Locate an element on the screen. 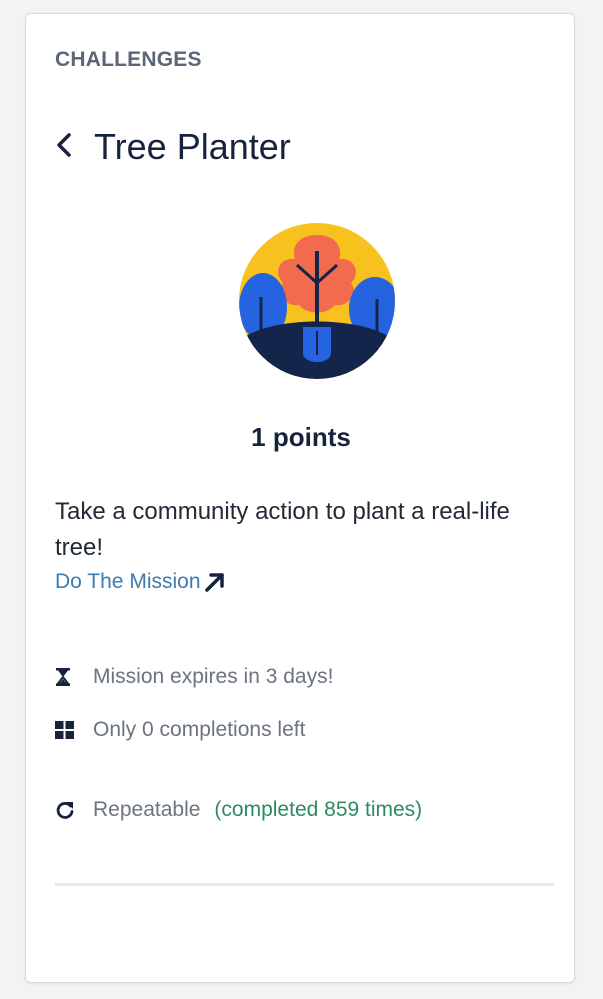 The height and width of the screenshot is (999, 603). completions-text: Only 0 completions left is located at coordinates (199, 729).